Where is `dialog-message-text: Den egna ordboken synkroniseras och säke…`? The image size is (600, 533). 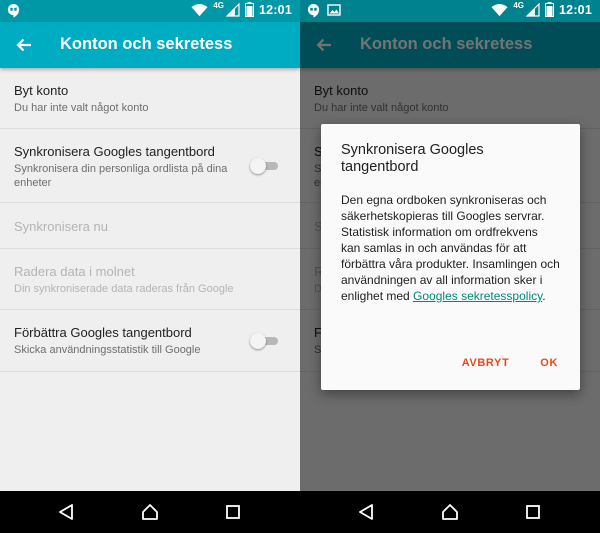
dialog-message-text: Den egna ordboken synkroniseras och säke… is located at coordinates (450, 248).